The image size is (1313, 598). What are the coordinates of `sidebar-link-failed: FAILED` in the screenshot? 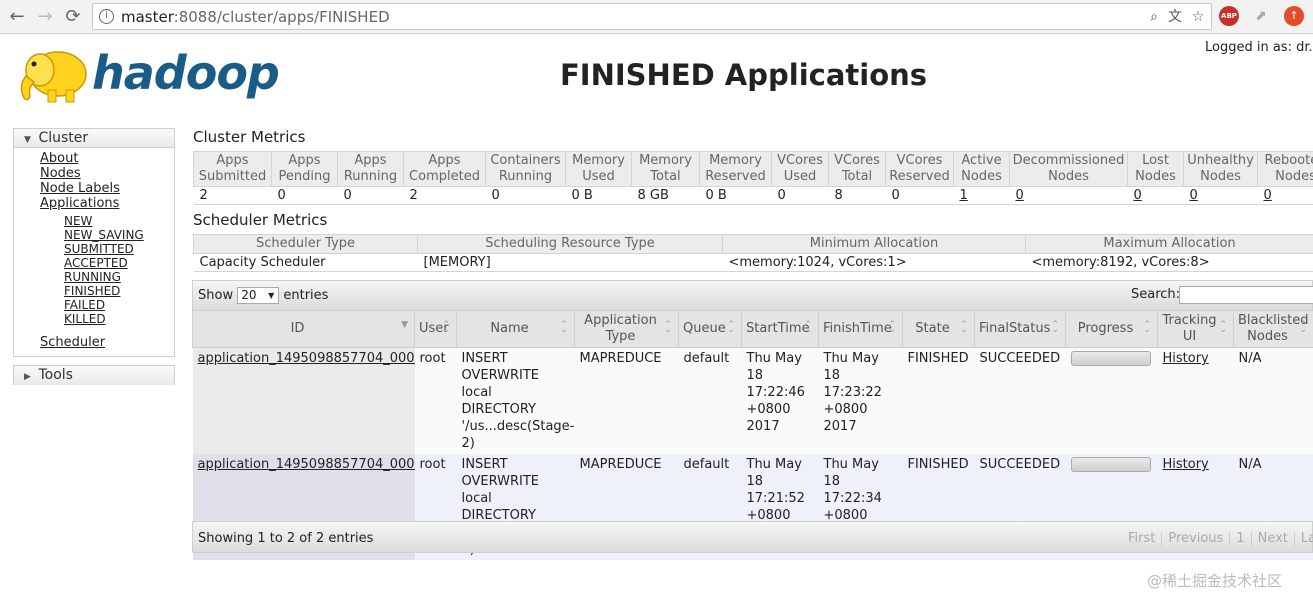 It's located at (94, 305).